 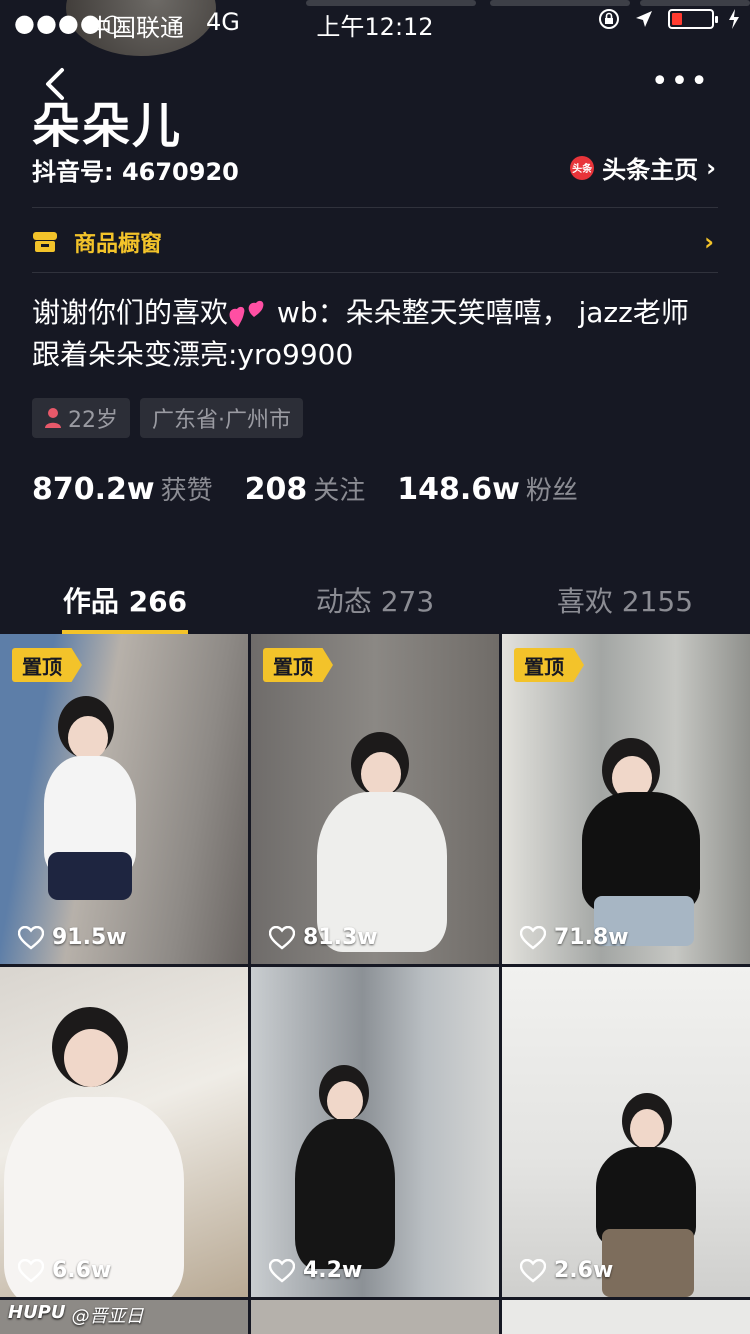 What do you see at coordinates (130, 312) in the screenshot?
I see `bio-text: 谢谢你们的喜欢` at bounding box center [130, 312].